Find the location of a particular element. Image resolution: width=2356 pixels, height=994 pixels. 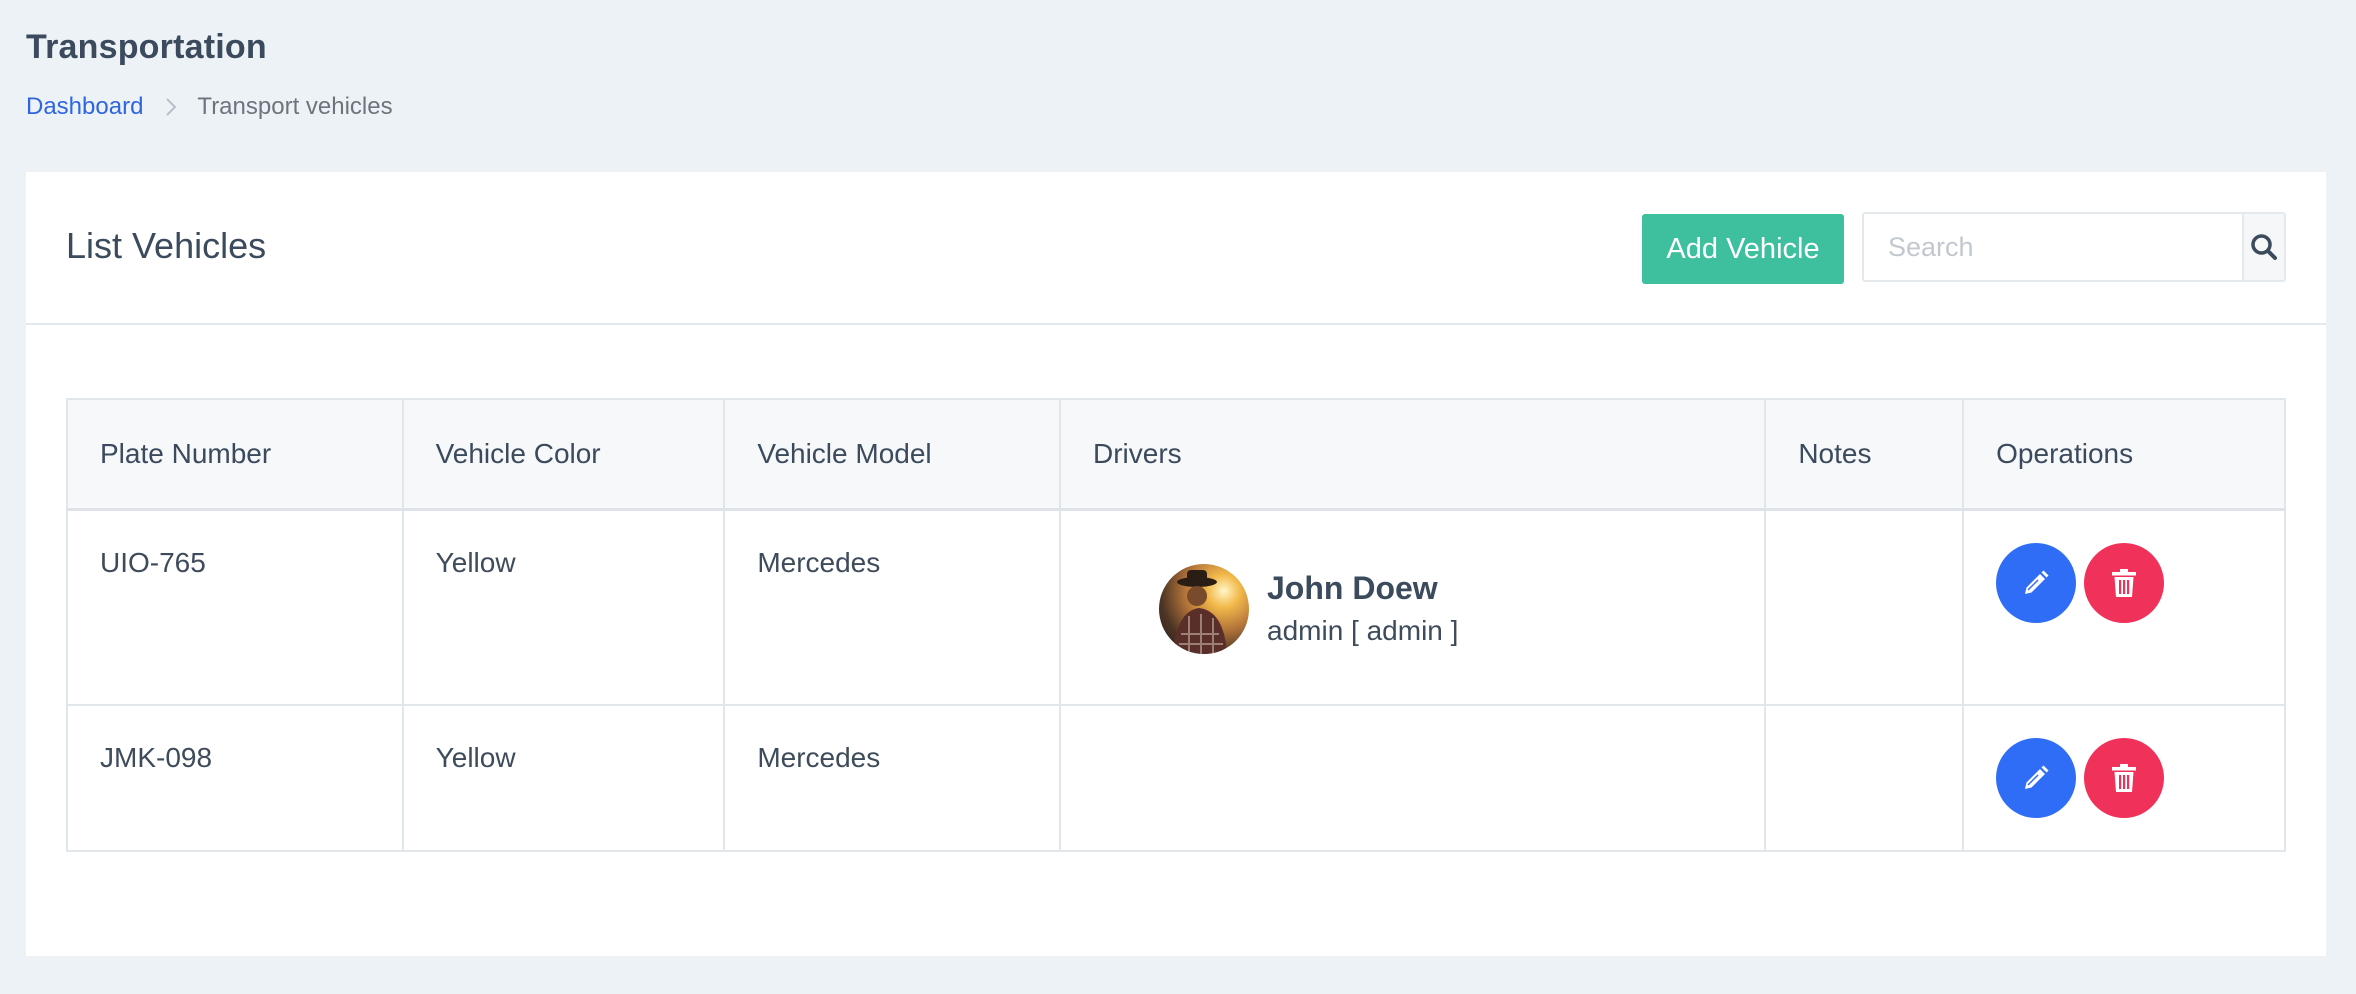

column-header-operations: Operations is located at coordinates (2124, 454).